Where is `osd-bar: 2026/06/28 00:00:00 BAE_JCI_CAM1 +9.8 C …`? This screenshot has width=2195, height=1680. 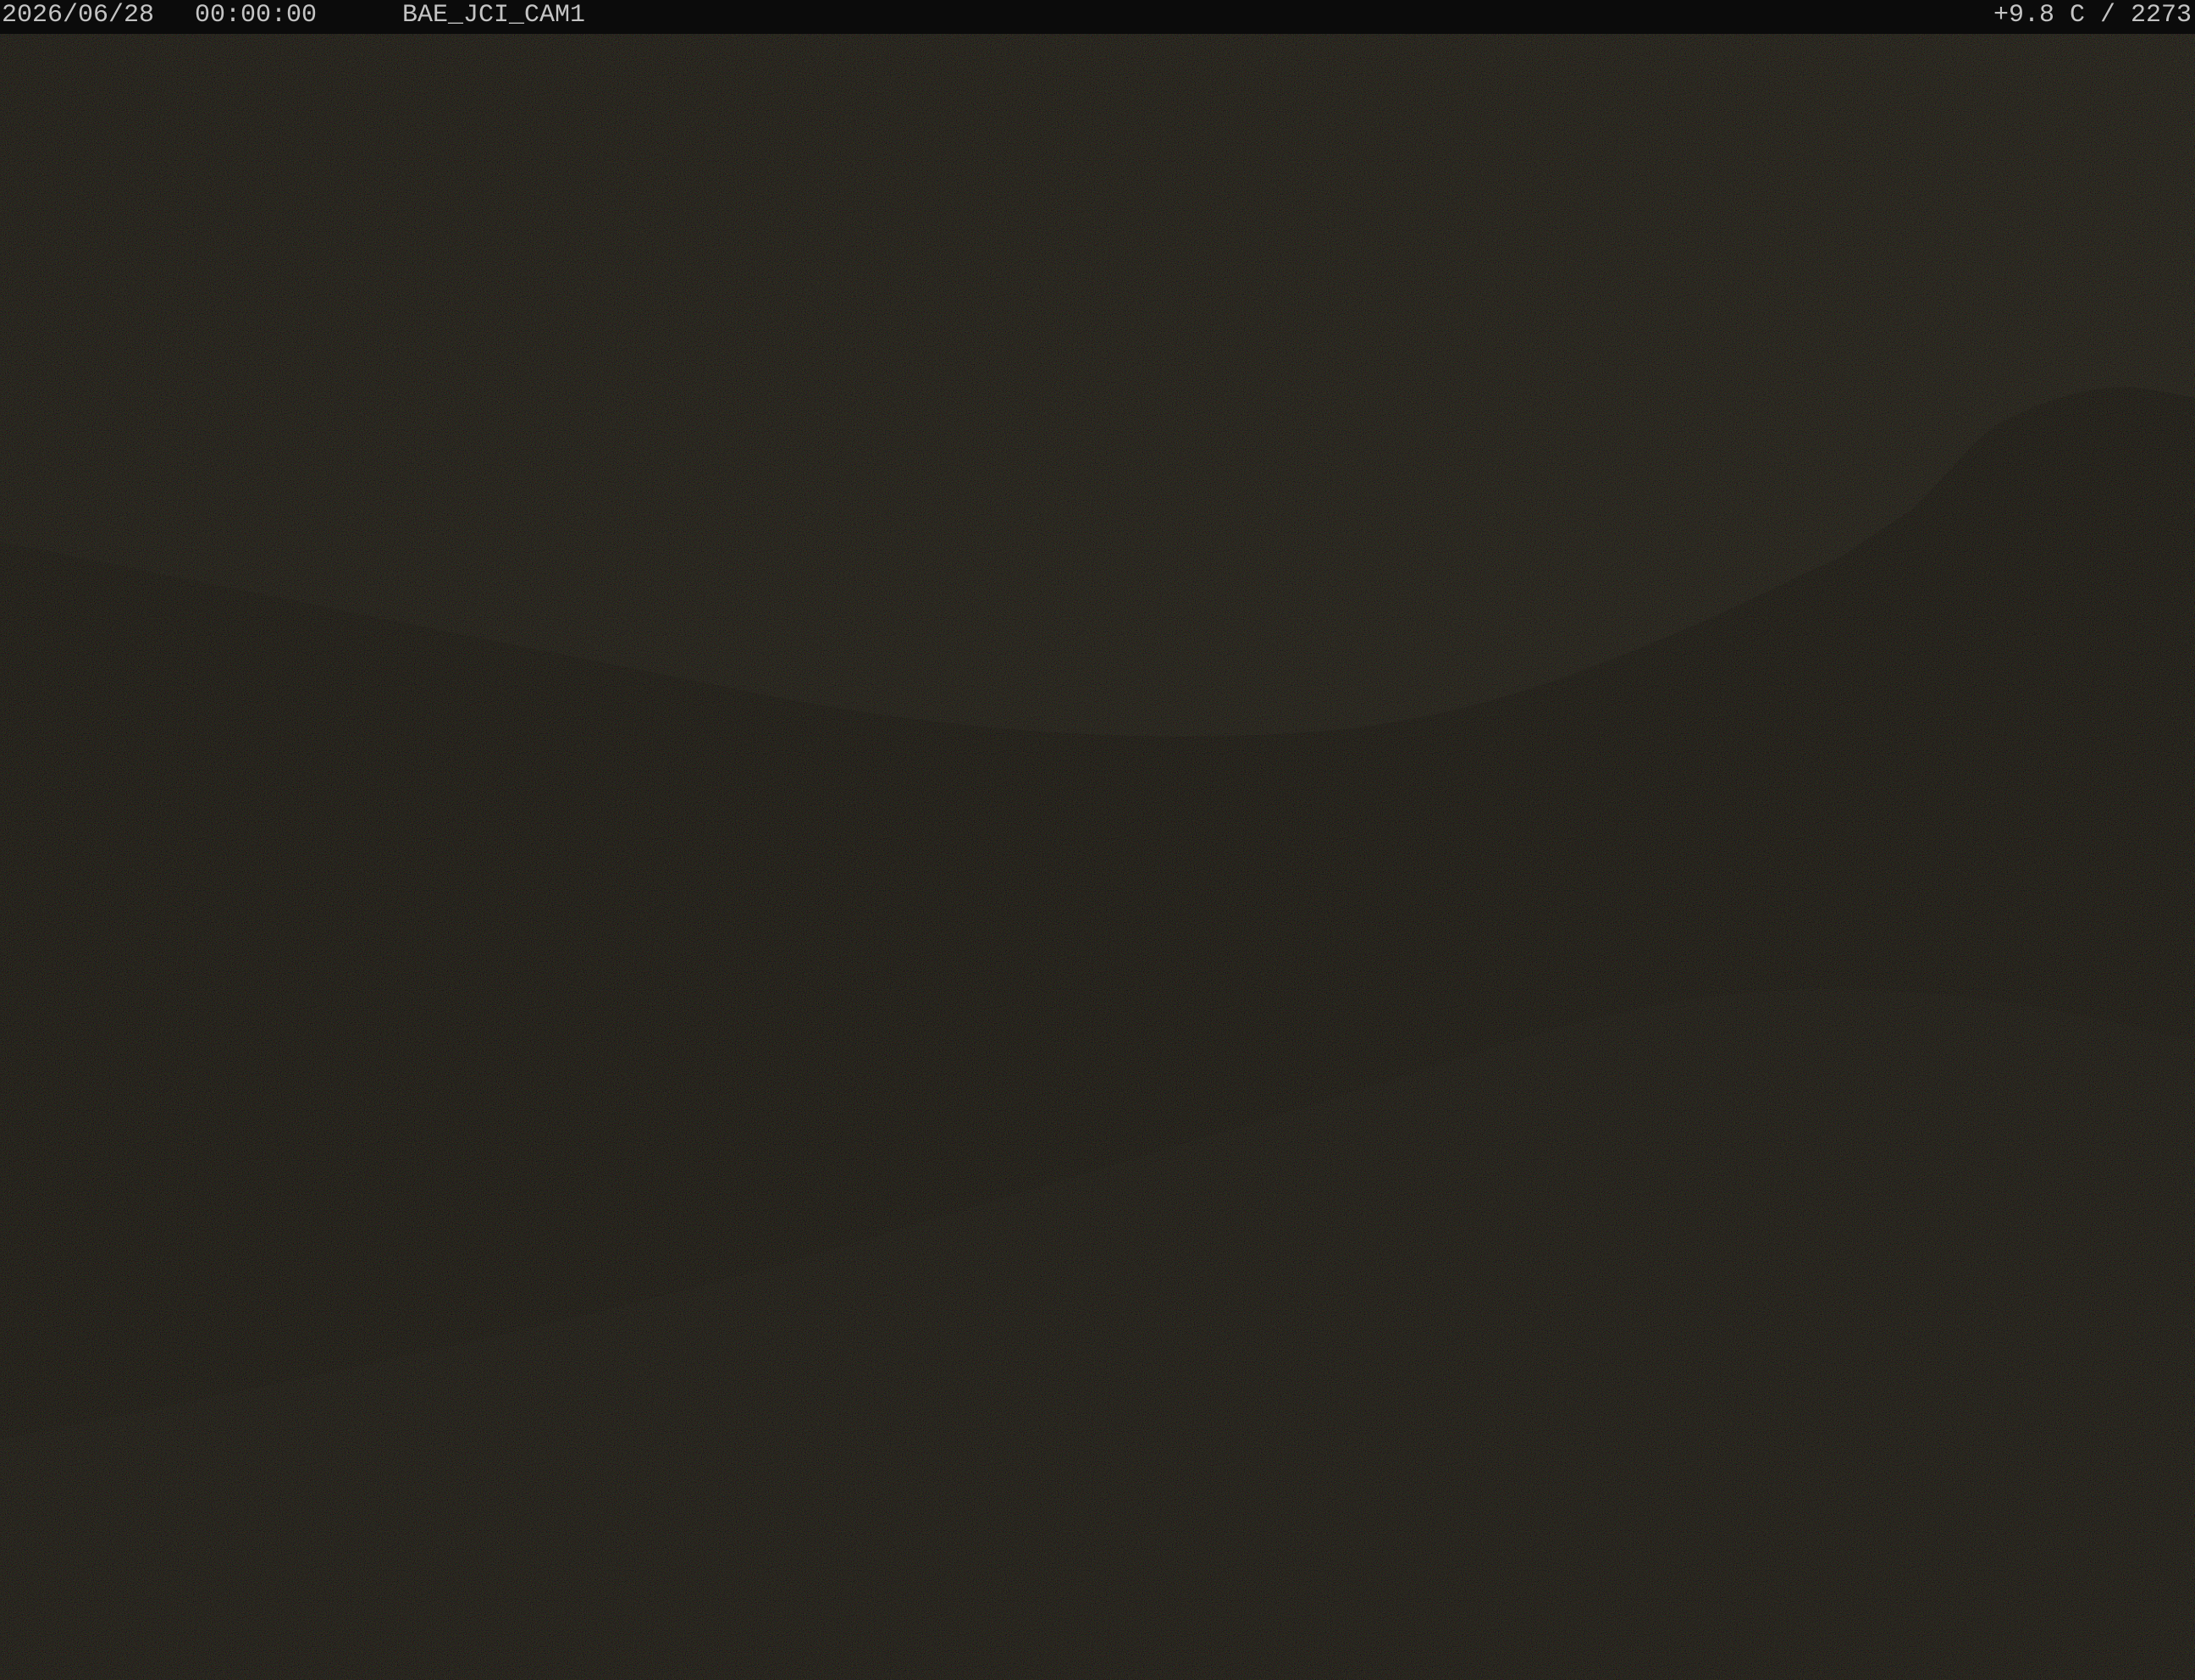
osd-bar: 2026/06/28 00:00:00 BAE_JCI_CAM1 +9.8 C … is located at coordinates (1097, 17).